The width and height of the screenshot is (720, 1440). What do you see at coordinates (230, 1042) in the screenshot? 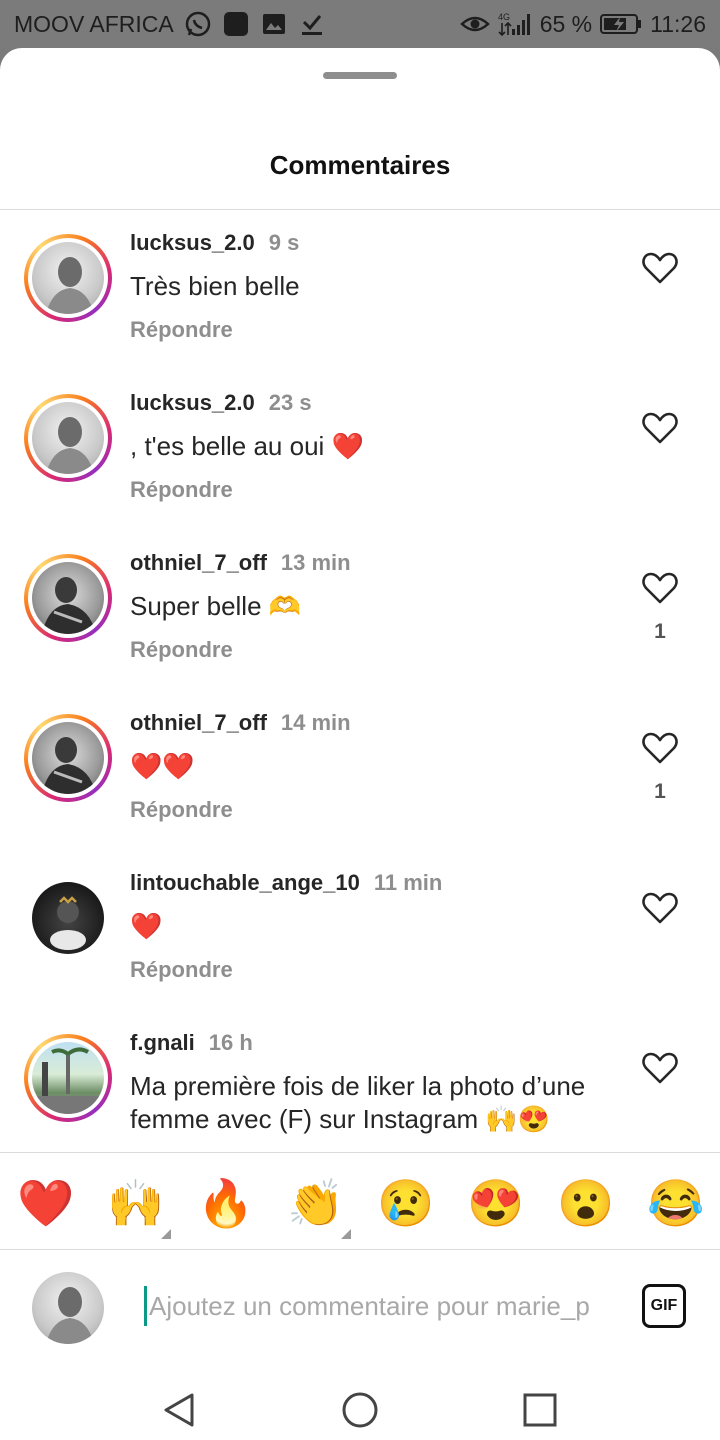
I see `comment-time: 16 h` at bounding box center [230, 1042].